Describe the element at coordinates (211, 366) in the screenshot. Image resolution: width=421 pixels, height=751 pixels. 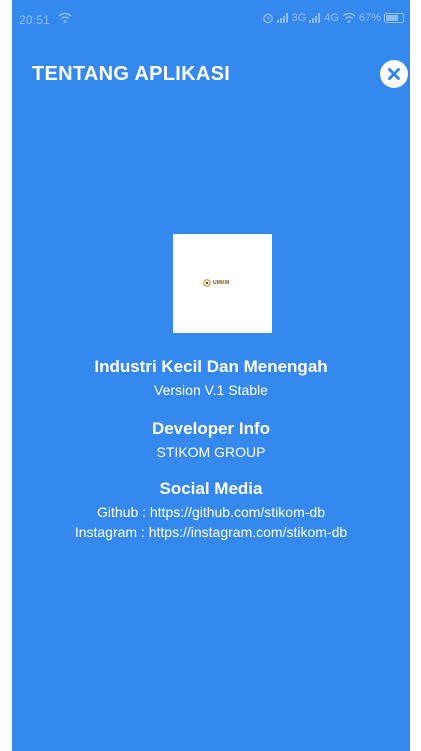
I see `app-name: Industri Kecil Dan Menengah` at that location.